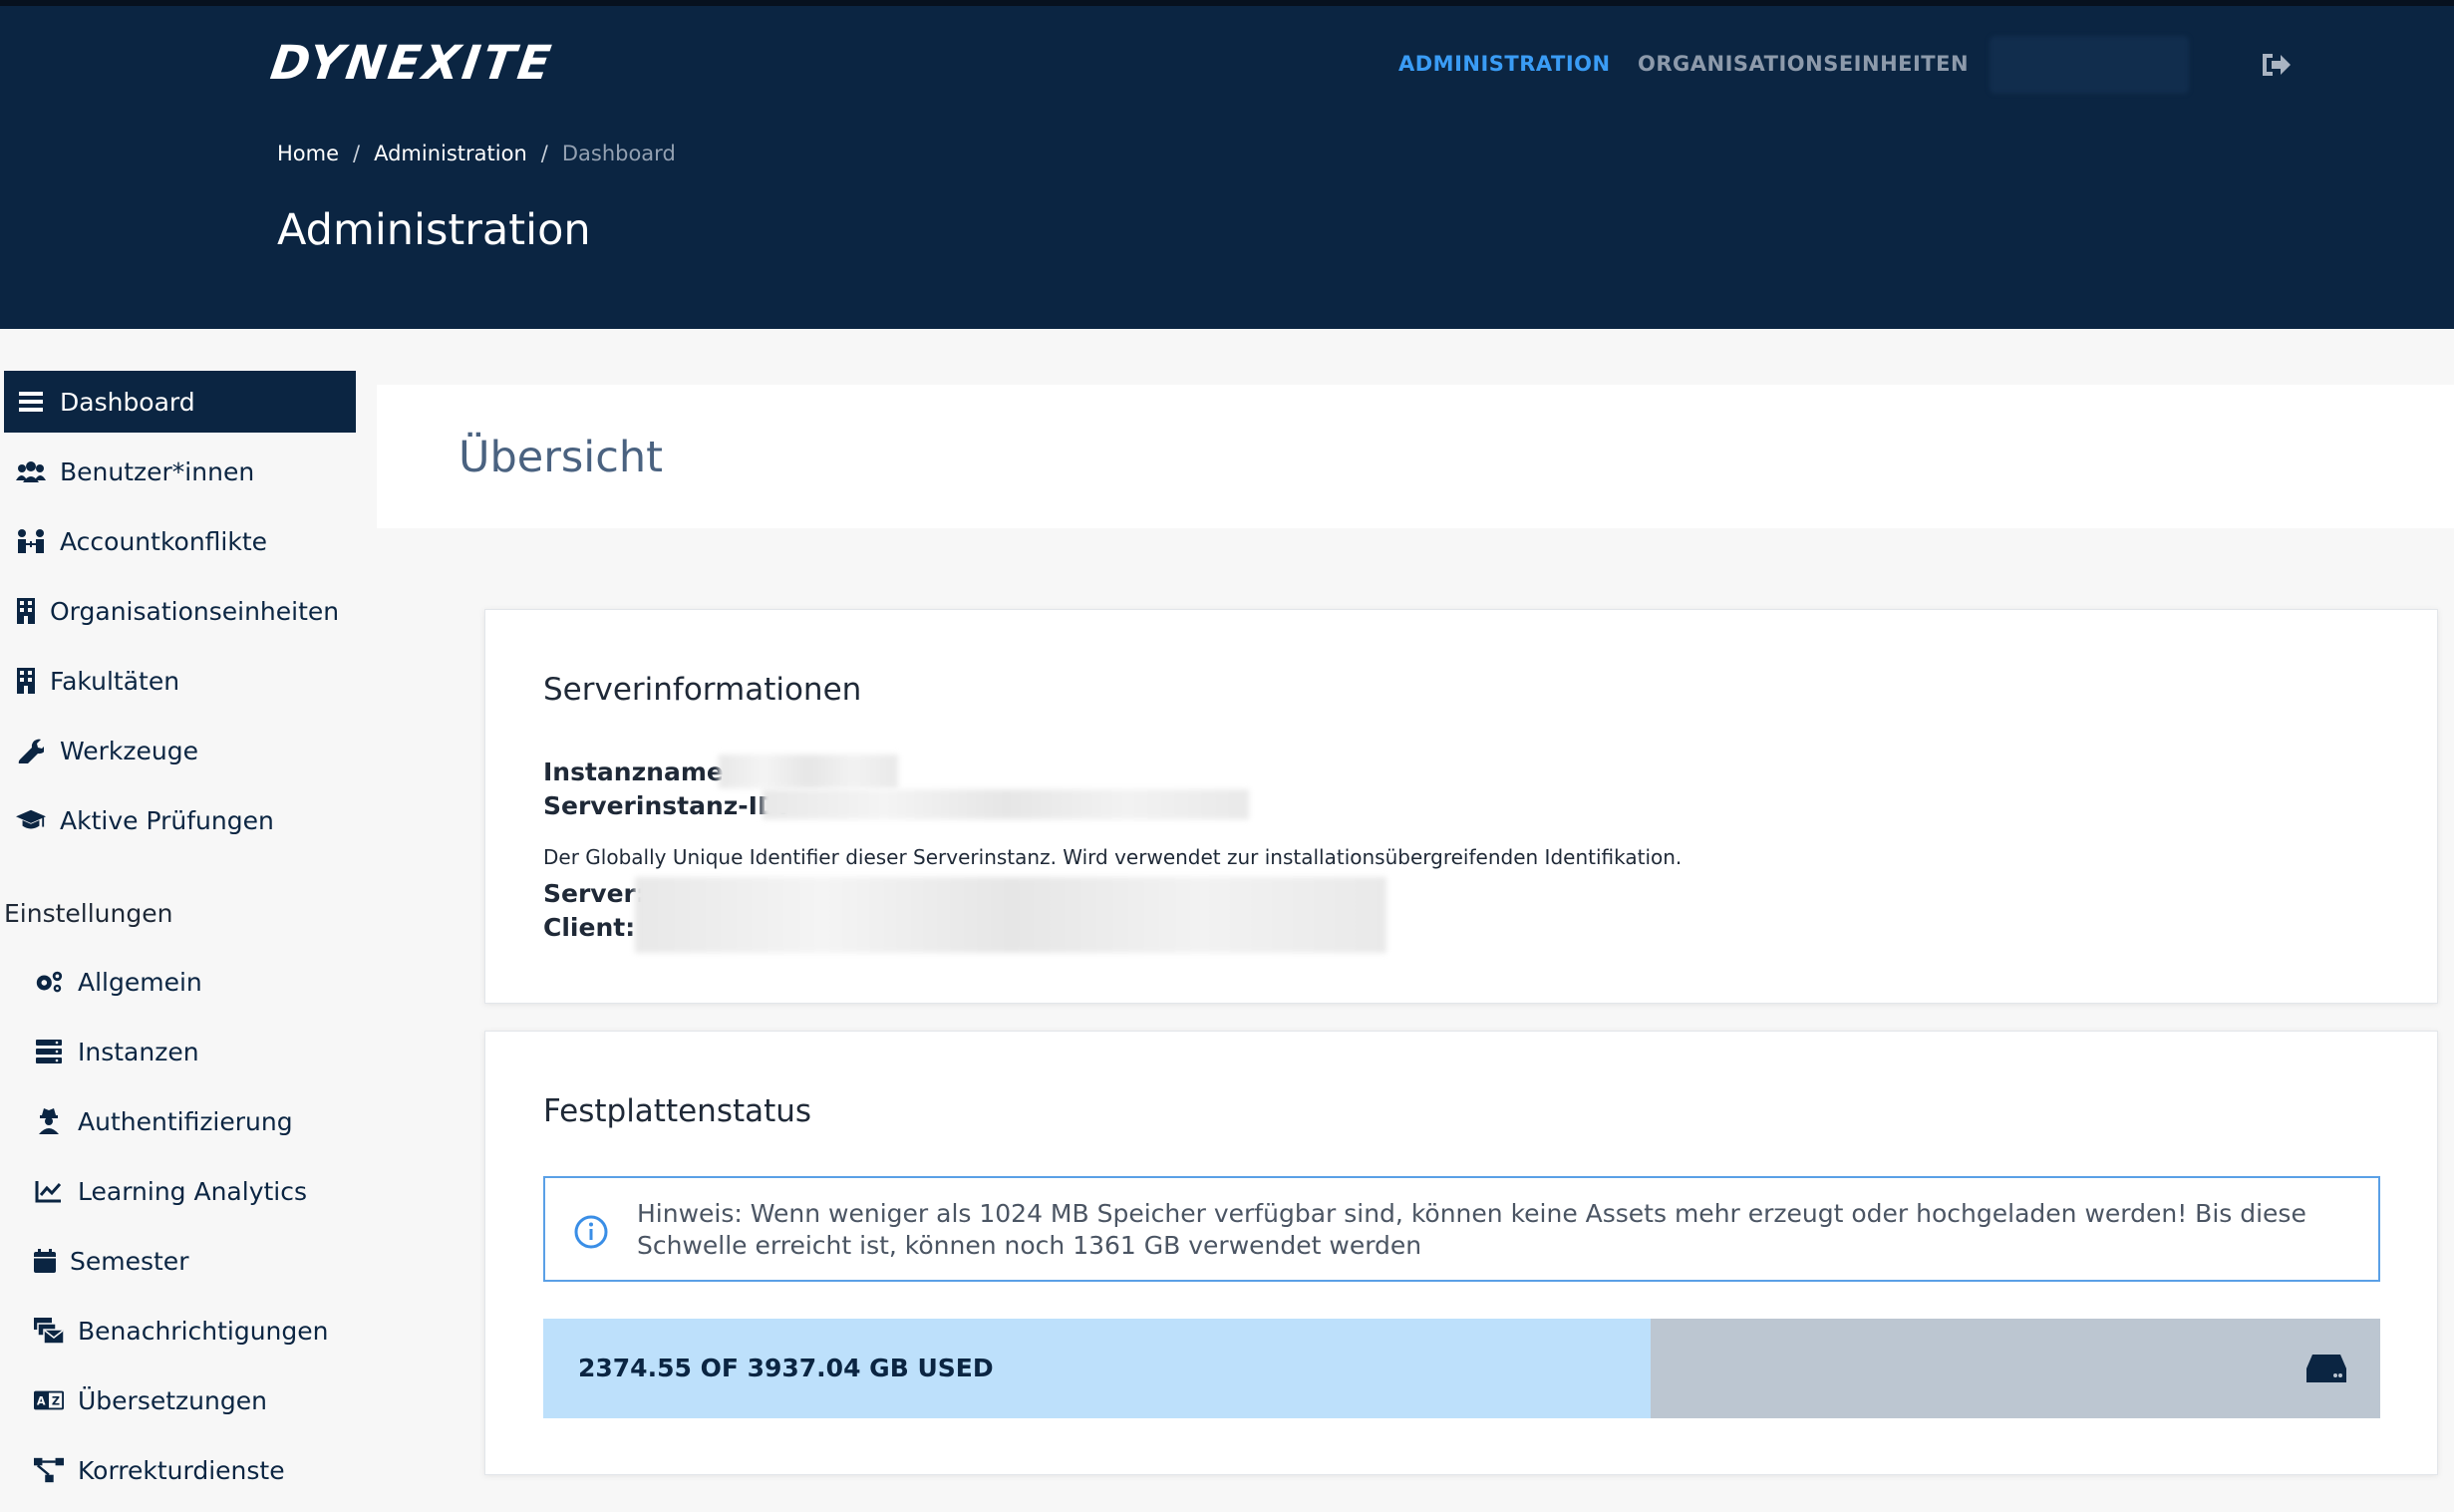  I want to click on sidebar-item-label: Accountkonflikte, so click(164, 541).